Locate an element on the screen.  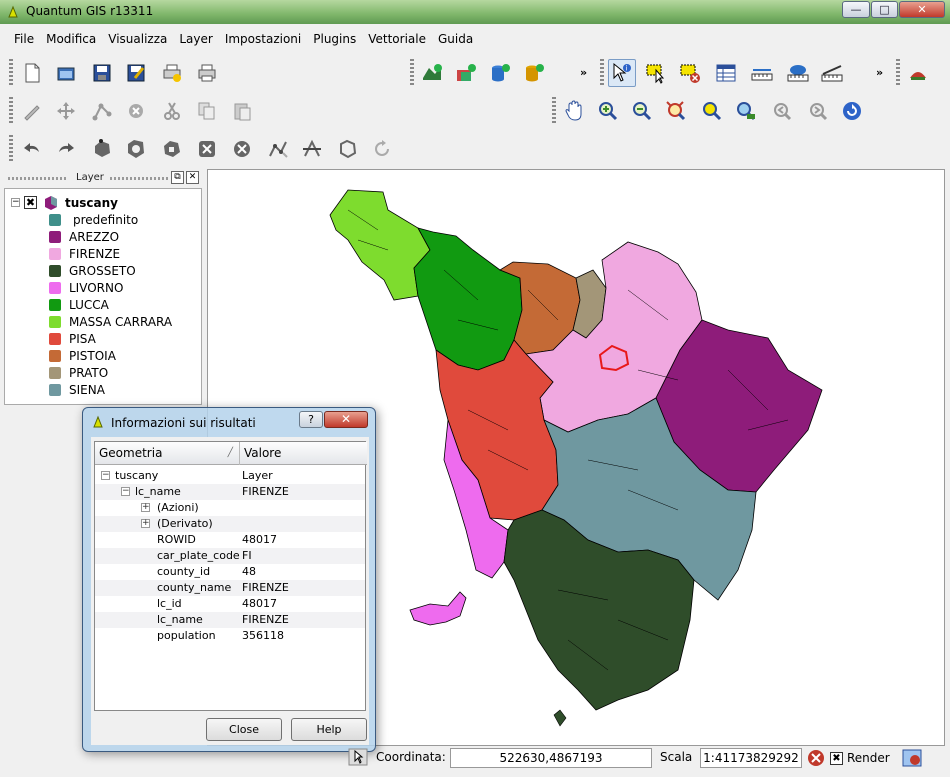
dialog-close-button: ✕ is located at coordinates (346, 419).